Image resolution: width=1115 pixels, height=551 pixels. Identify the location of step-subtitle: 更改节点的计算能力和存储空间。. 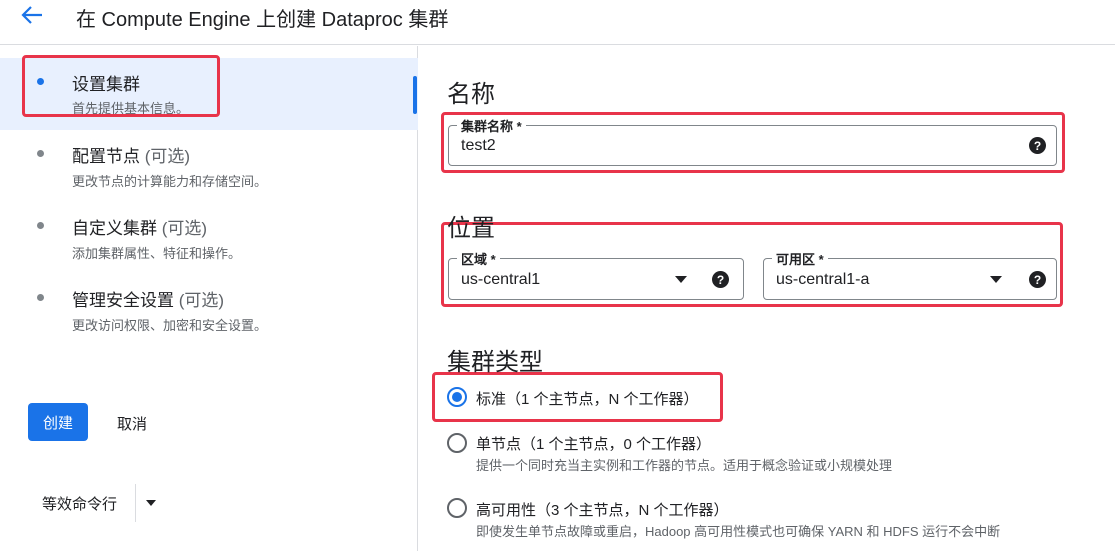
(170, 181).